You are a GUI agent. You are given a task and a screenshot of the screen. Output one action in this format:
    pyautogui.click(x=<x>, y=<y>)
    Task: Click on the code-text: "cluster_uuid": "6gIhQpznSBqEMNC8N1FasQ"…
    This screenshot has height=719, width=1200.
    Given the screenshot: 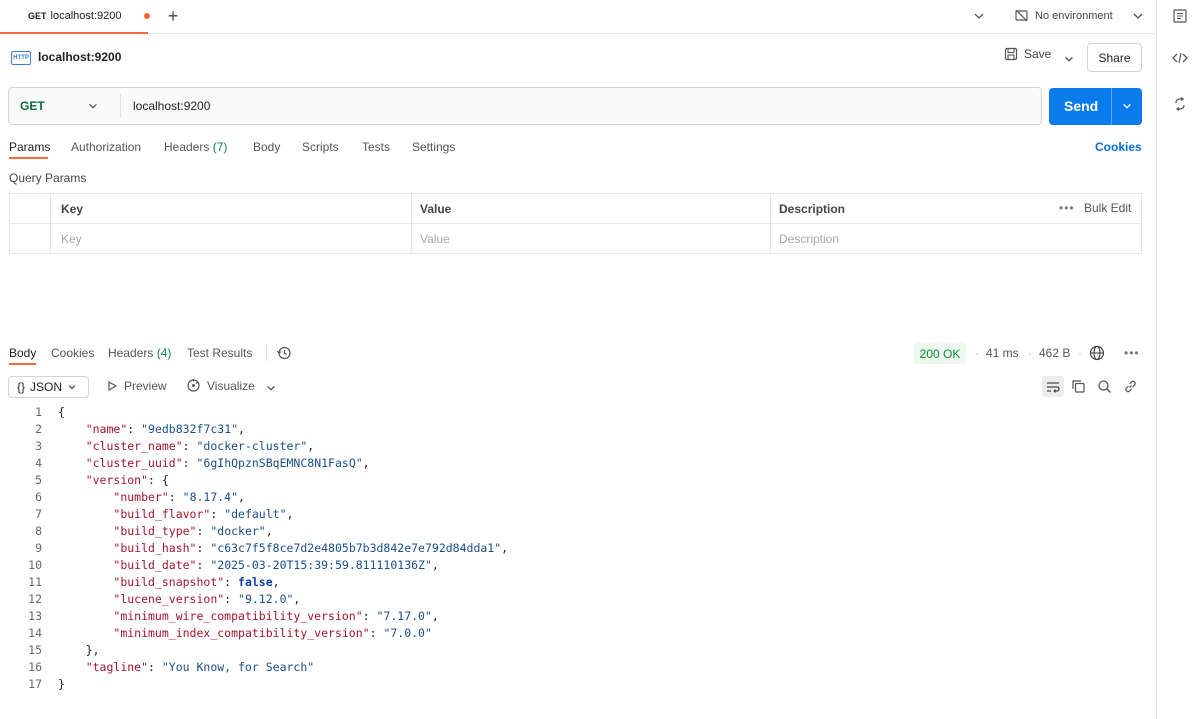 What is the action you would take?
    pyautogui.click(x=227, y=463)
    